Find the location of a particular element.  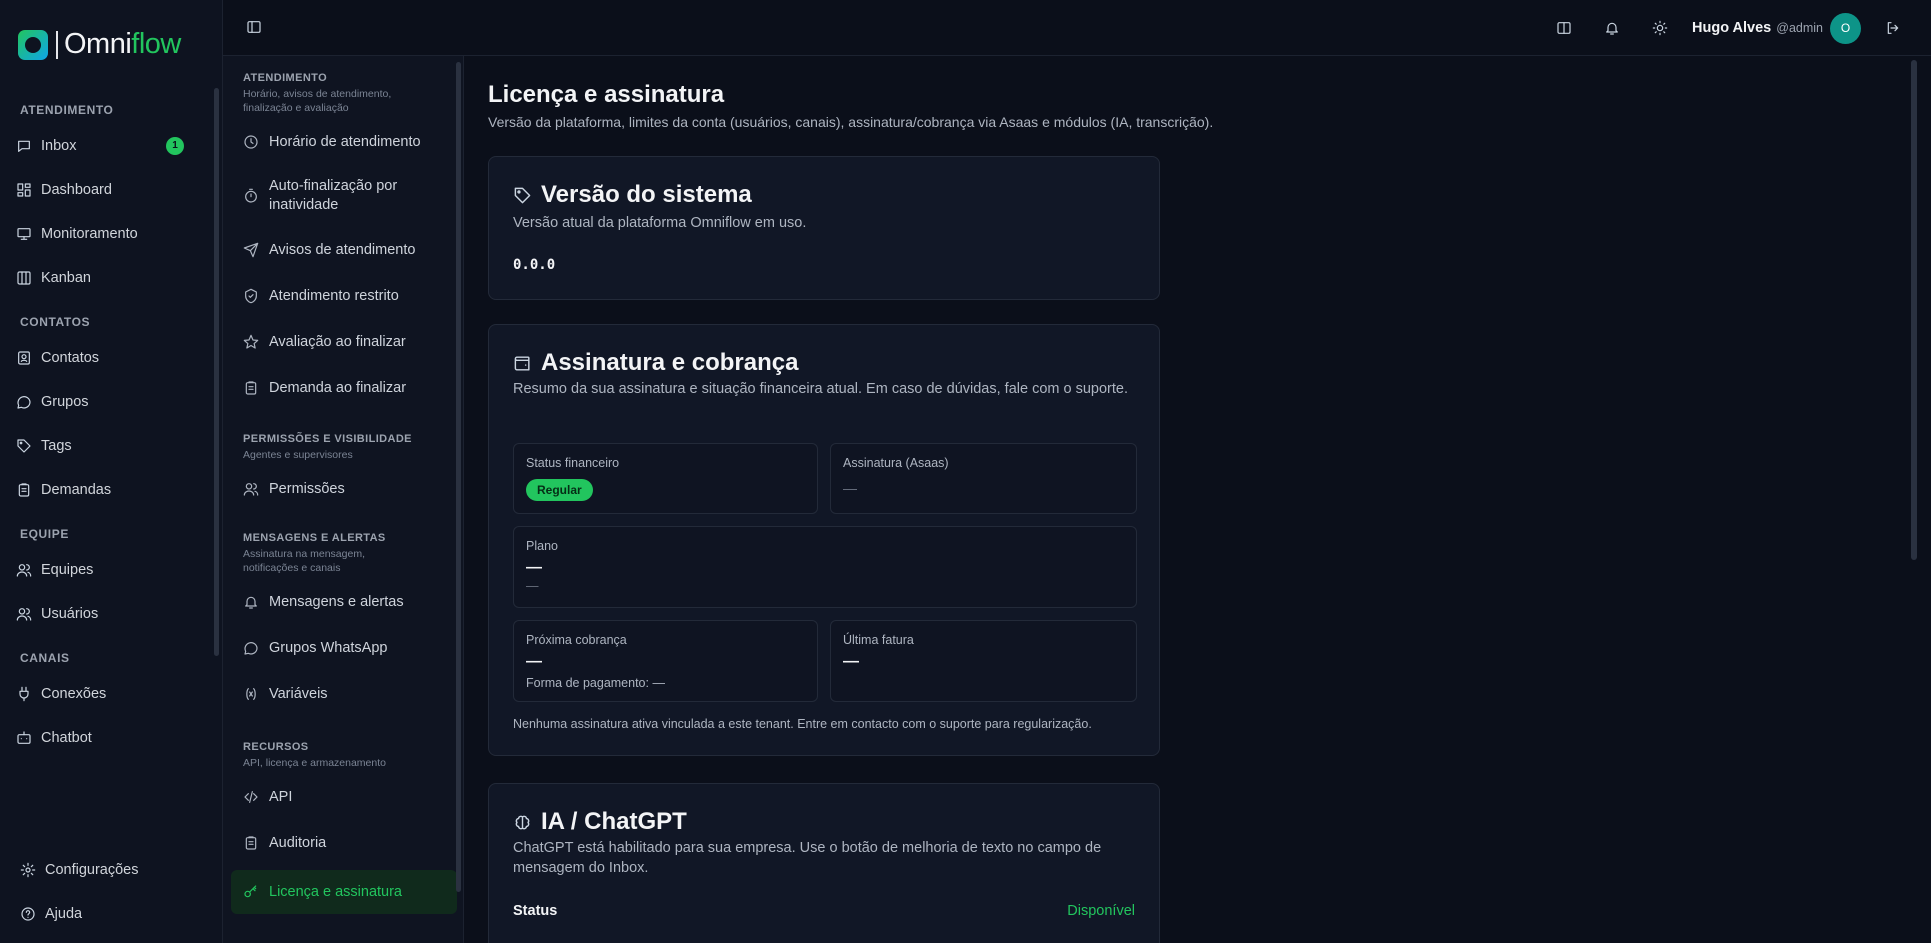

sidebar-item-inbox: Inbox 1 is located at coordinates (106, 146).